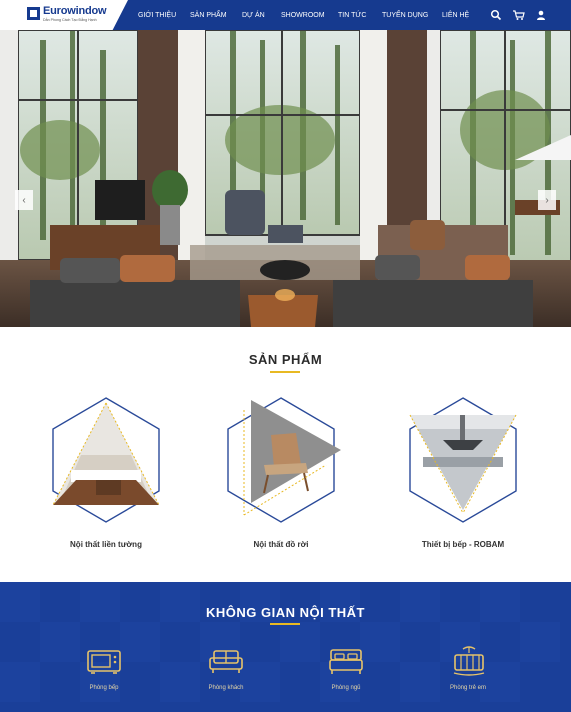 Image resolution: width=571 pixels, height=712 pixels. What do you see at coordinates (226, 662) in the screenshot?
I see `sofa-icon` at bounding box center [226, 662].